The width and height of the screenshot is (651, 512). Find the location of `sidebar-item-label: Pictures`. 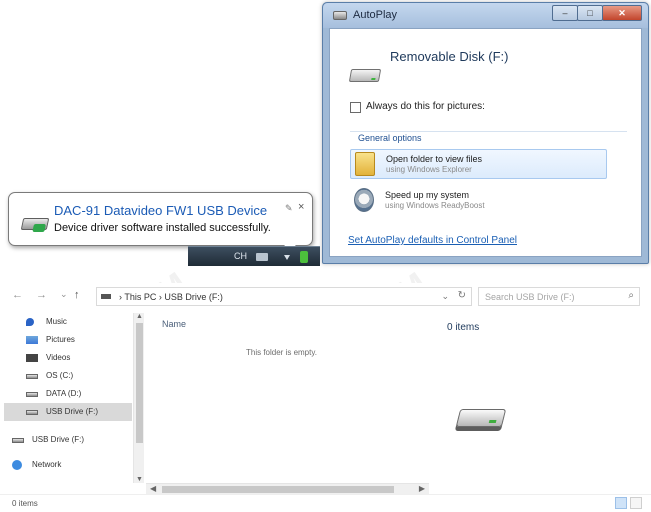

sidebar-item-label: Pictures is located at coordinates (60, 339).